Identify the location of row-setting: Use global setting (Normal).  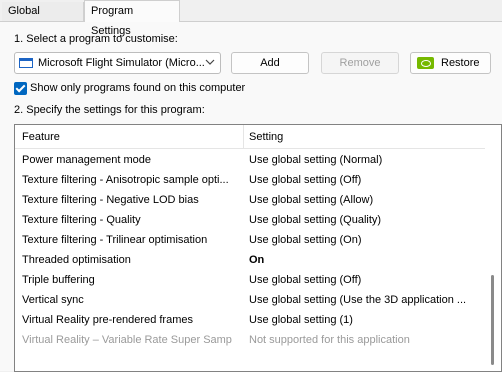
(359, 160).